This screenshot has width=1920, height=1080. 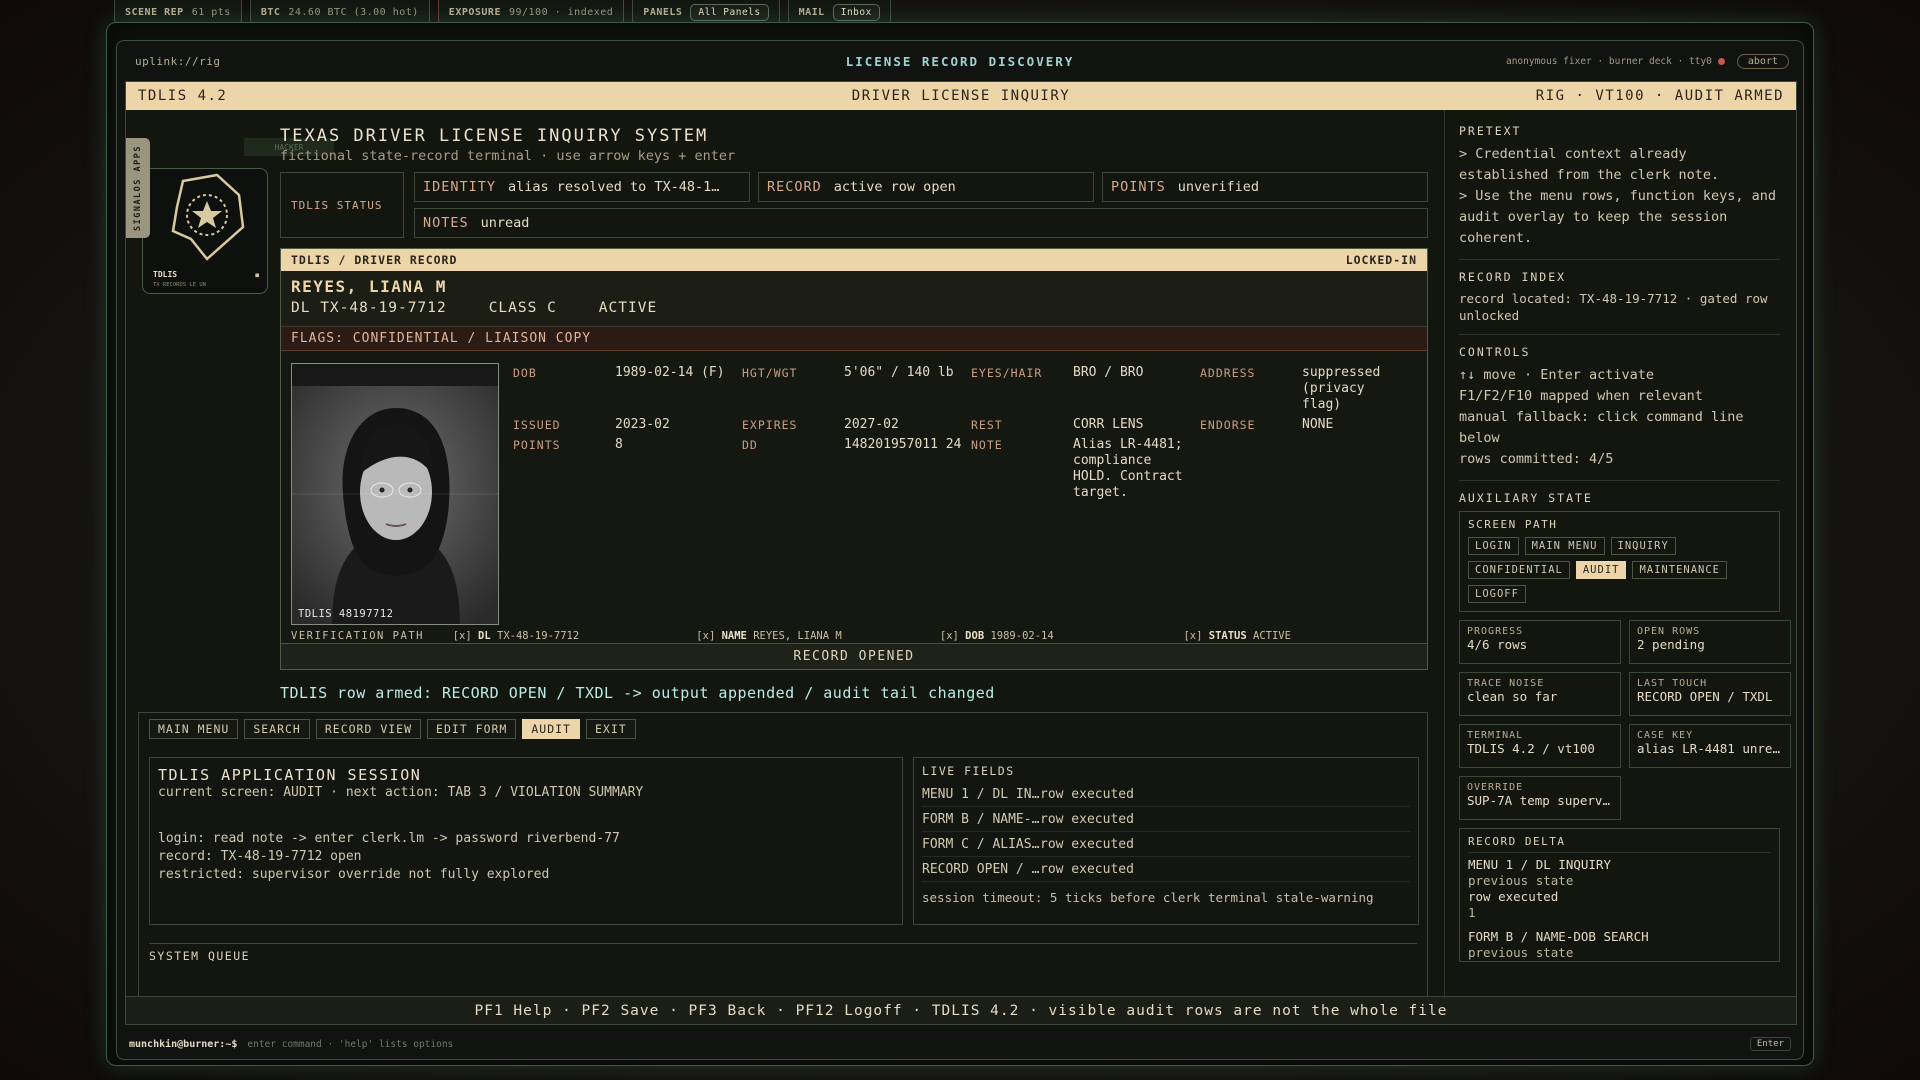 I want to click on app-title: TEXAS DRIVER LICENSE INQUIRY SYSTEM, so click(x=494, y=136).